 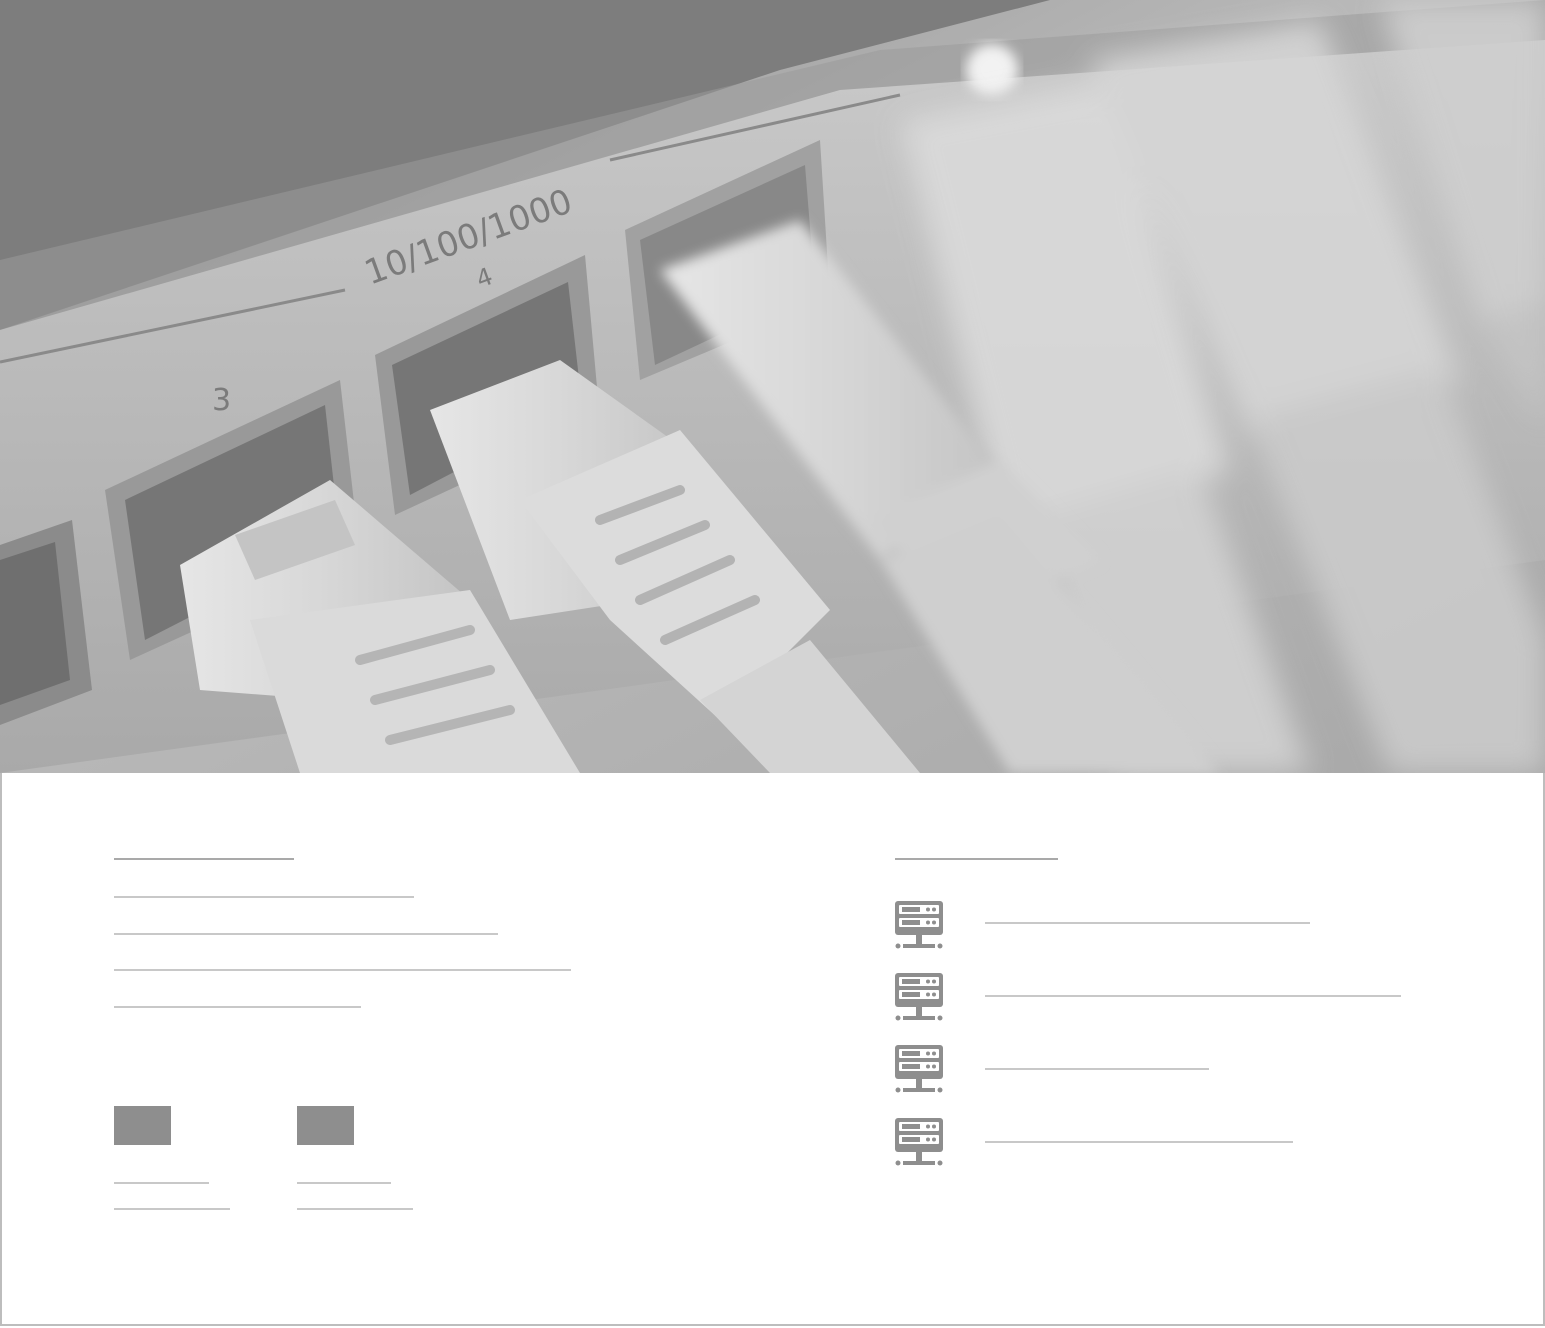 What do you see at coordinates (221, 400) in the screenshot?
I see `port-number-3: 3` at bounding box center [221, 400].